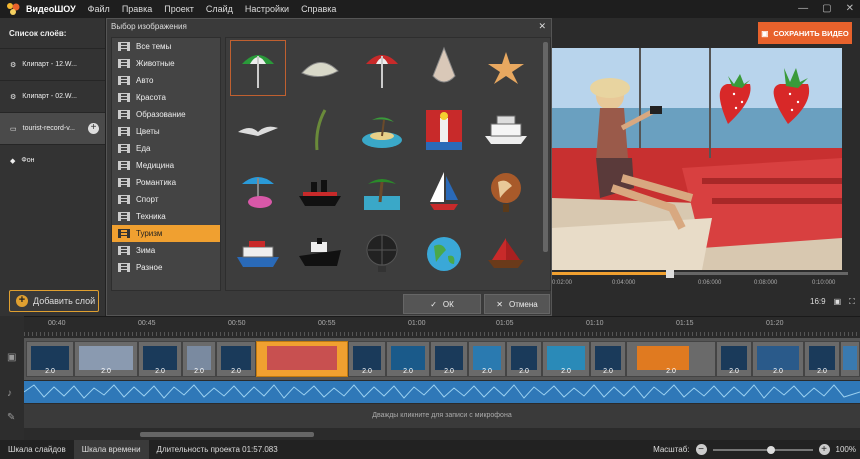  I want to click on clipart-viking-ship, so click(506, 254).